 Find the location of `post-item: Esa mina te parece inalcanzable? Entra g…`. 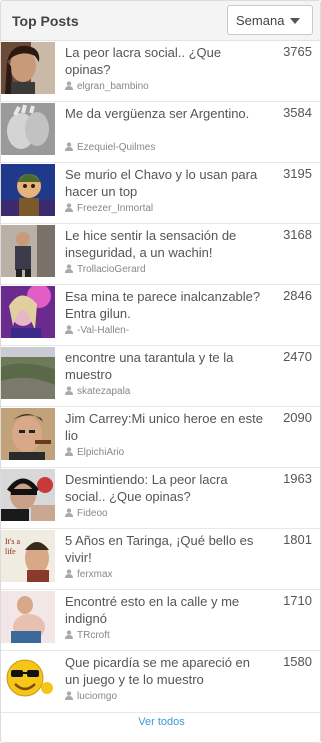

post-item: Esa mina te parece inalcanzable? Entra g… is located at coordinates (160, 315).